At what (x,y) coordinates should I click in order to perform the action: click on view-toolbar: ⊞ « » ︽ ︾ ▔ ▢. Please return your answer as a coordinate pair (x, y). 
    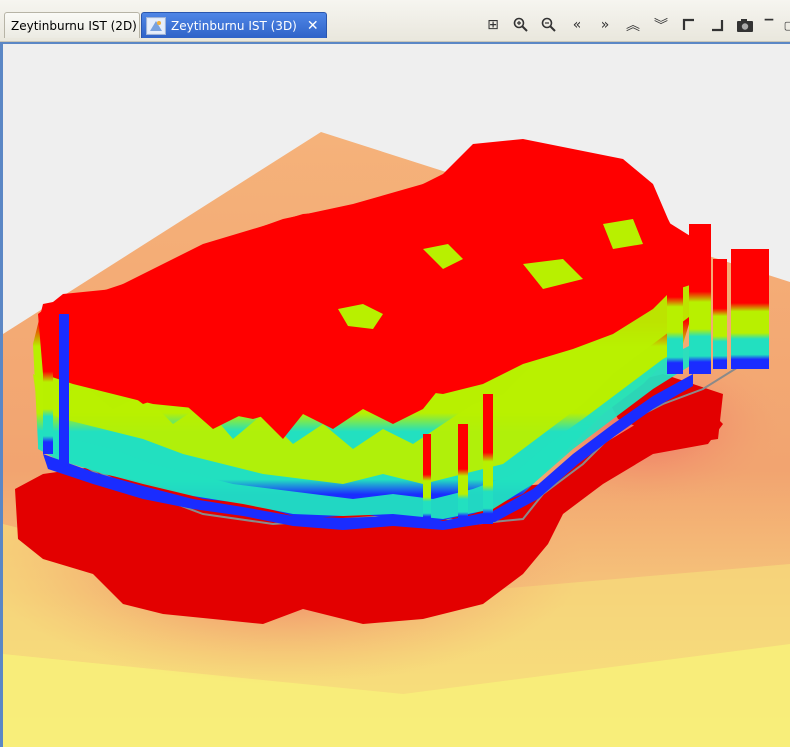
    Looking at the image, I should click on (636, 25).